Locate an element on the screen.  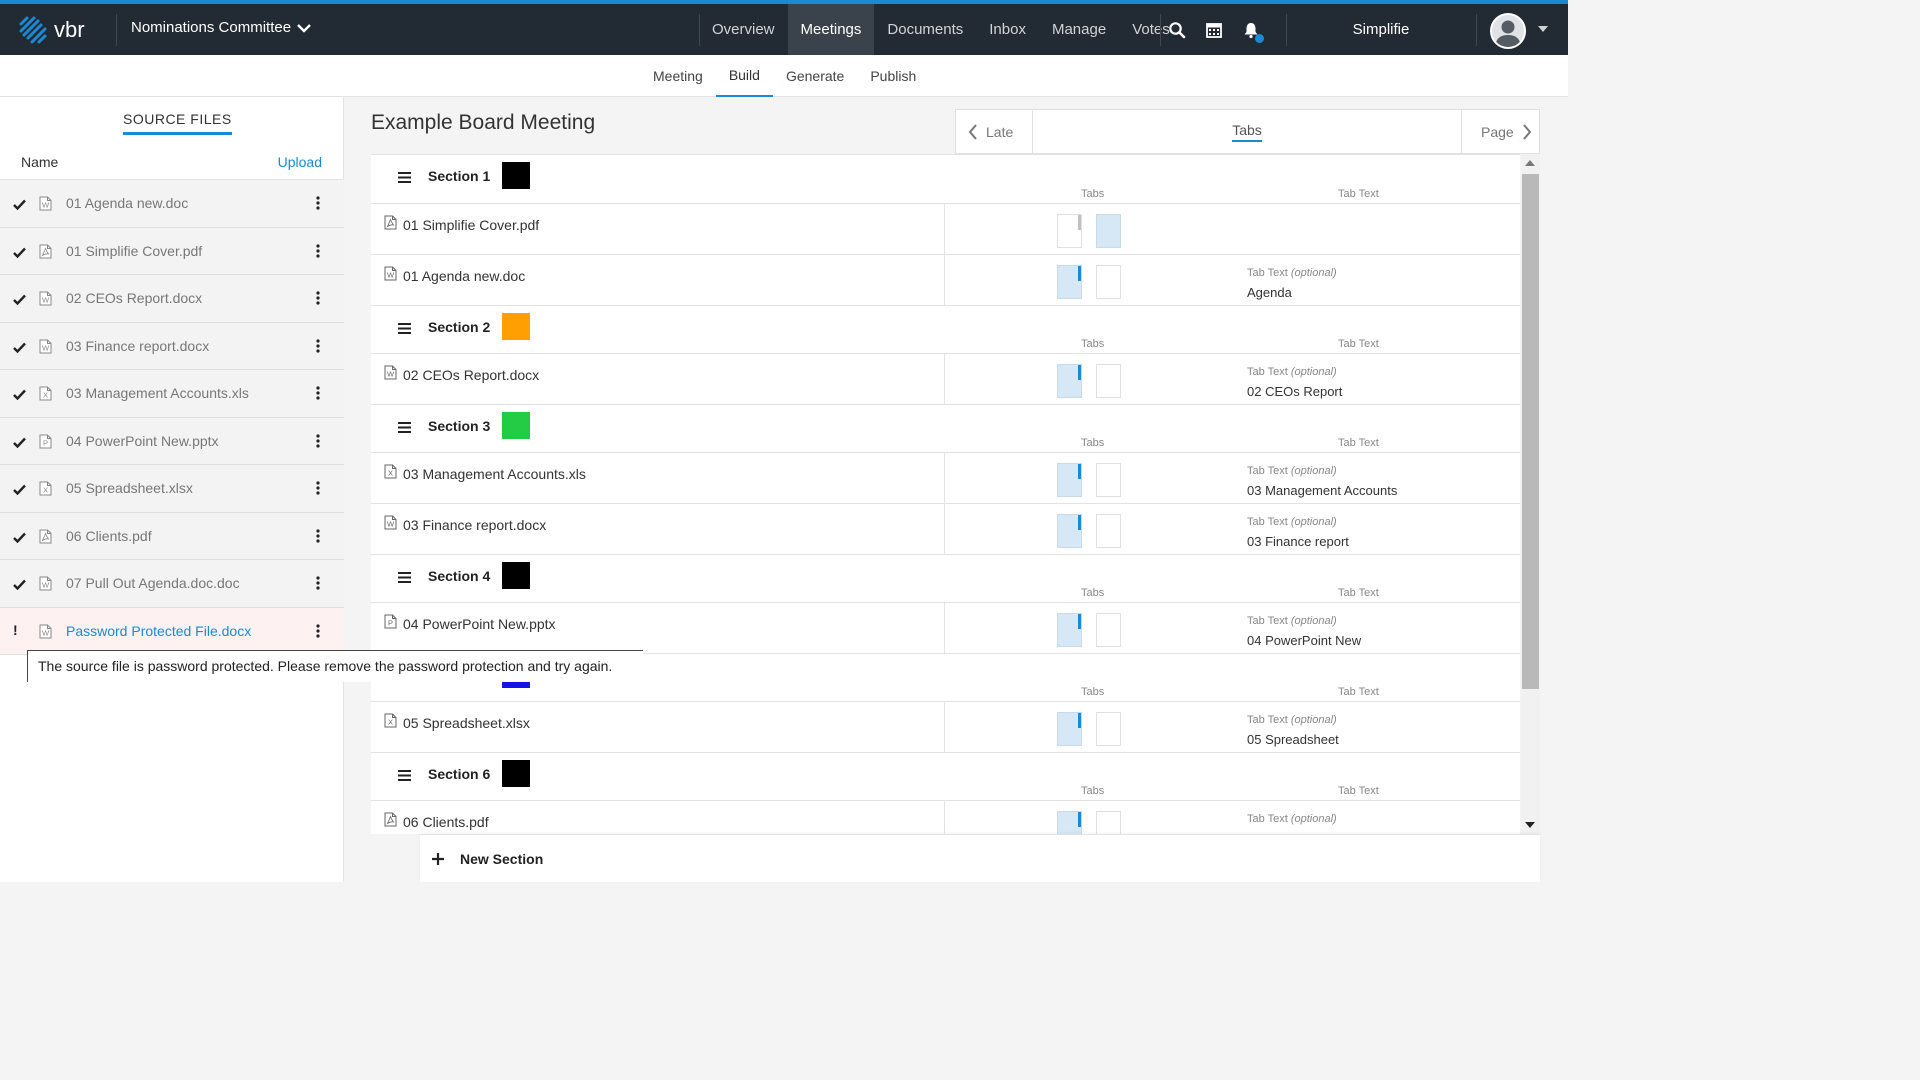
tab-text-input: 03 Finance report is located at coordinates (1298, 541).